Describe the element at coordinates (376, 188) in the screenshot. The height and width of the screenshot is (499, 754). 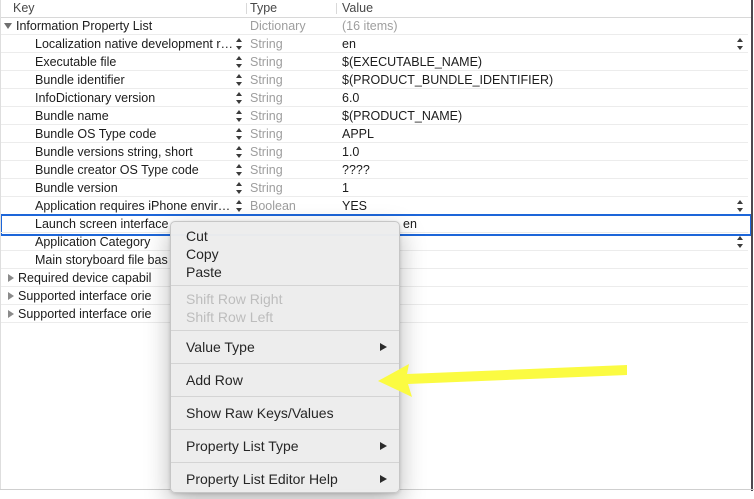
I see `table-row: Bundle version String 1` at that location.